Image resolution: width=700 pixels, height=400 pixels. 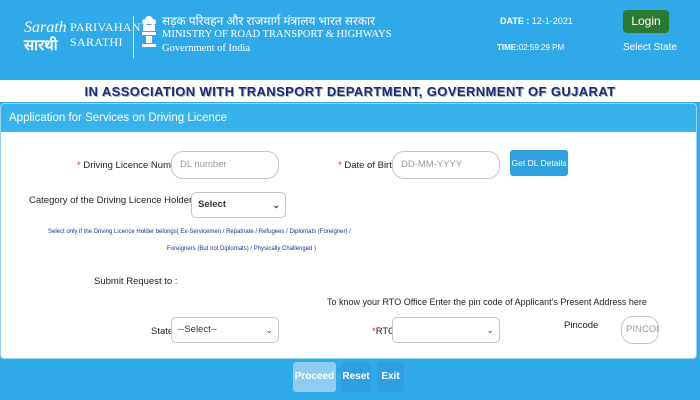 I want to click on header-divider, so click(x=133, y=37).